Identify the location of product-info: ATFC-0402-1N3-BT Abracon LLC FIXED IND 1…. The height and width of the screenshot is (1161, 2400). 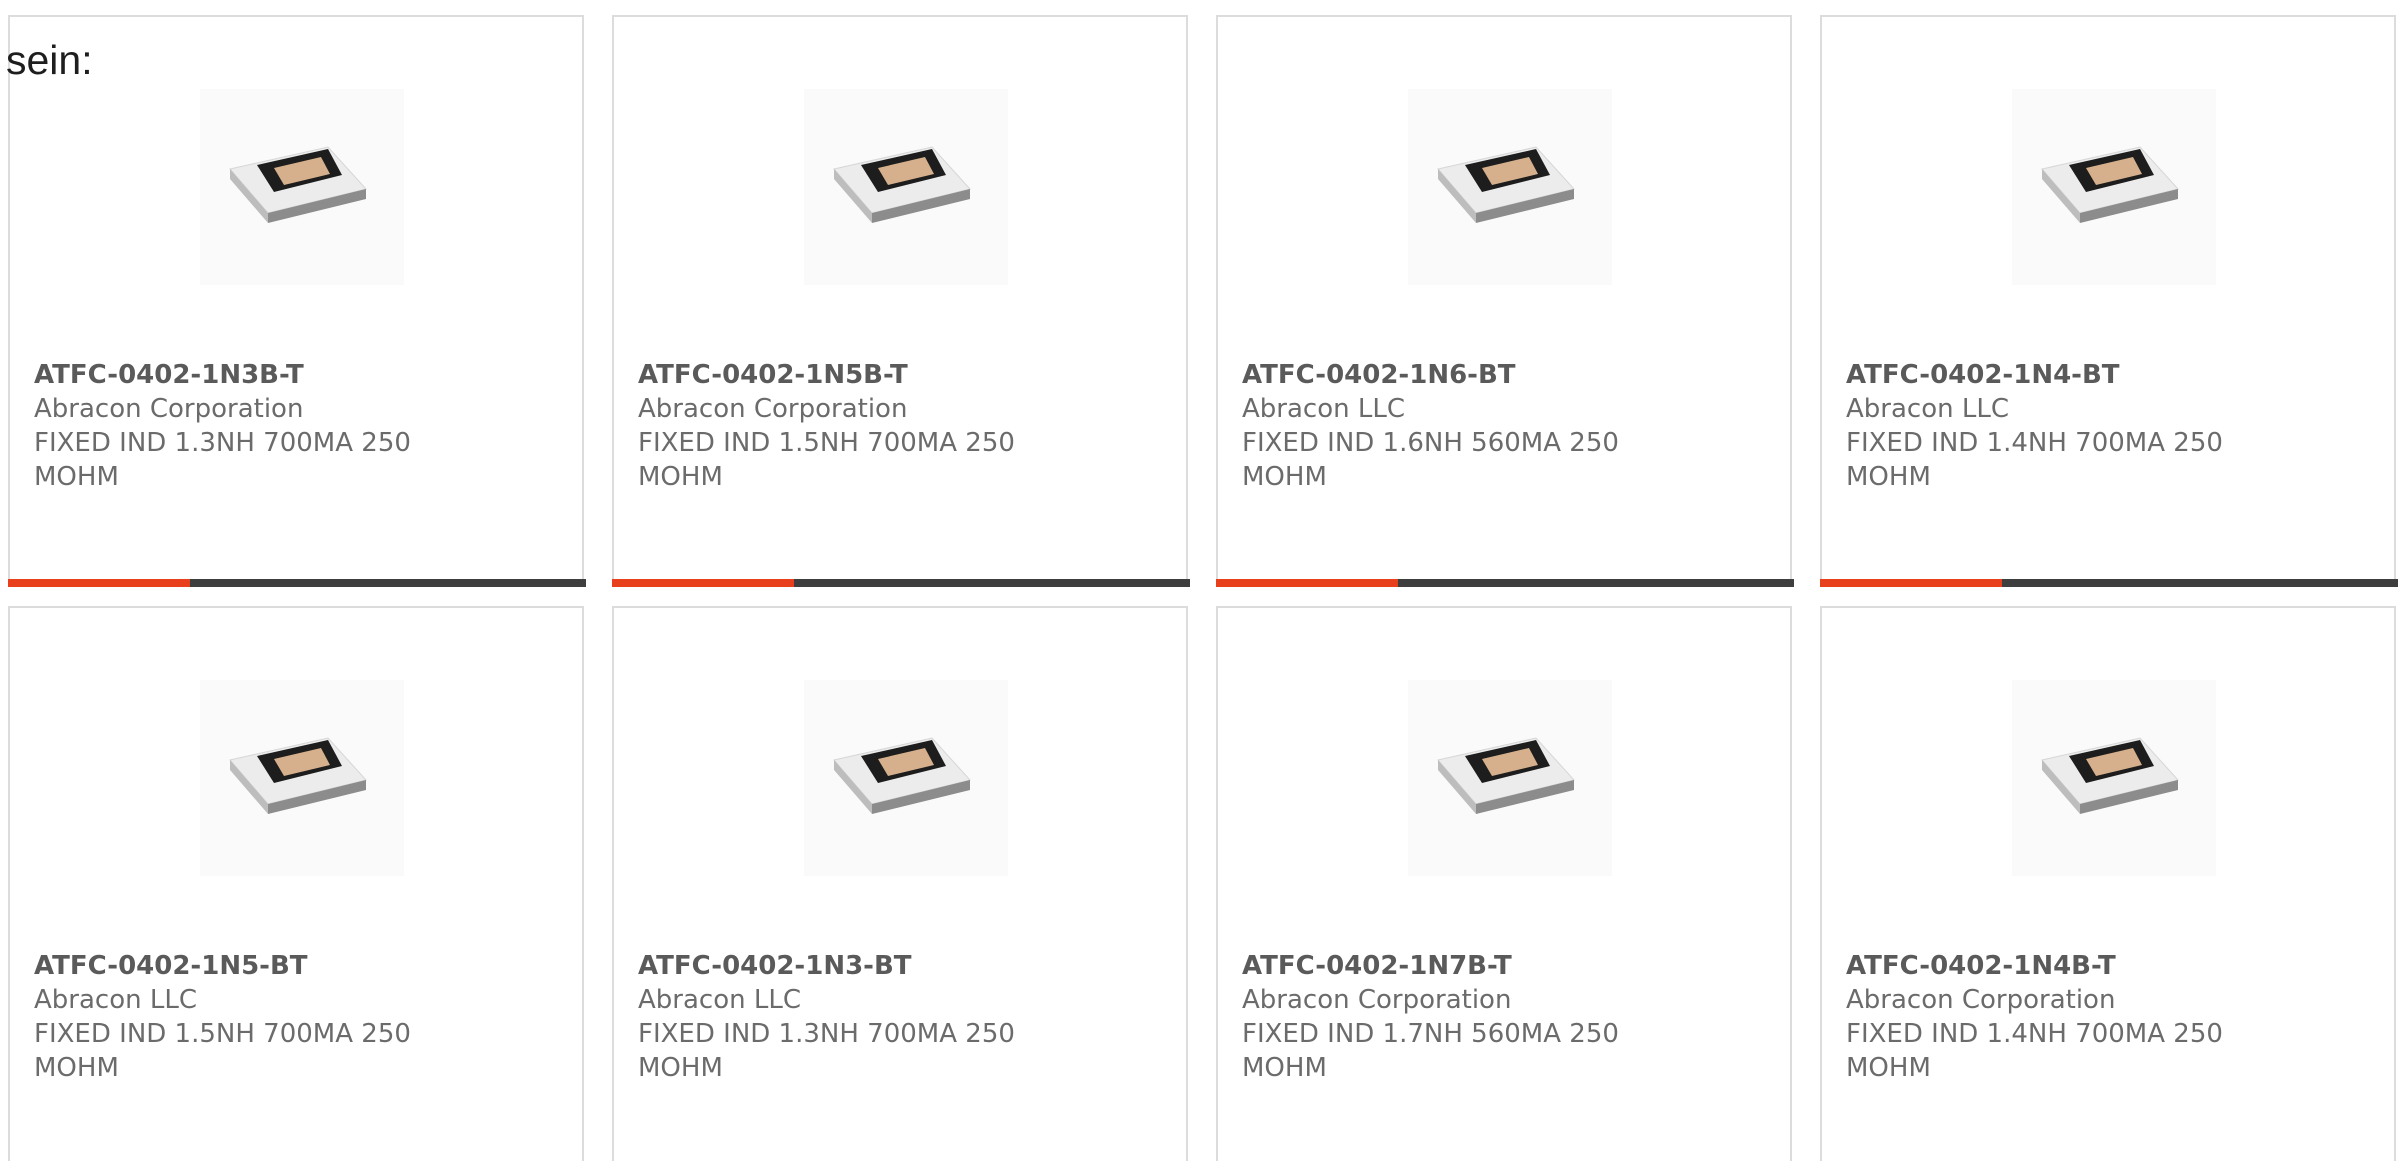
(848, 1017).